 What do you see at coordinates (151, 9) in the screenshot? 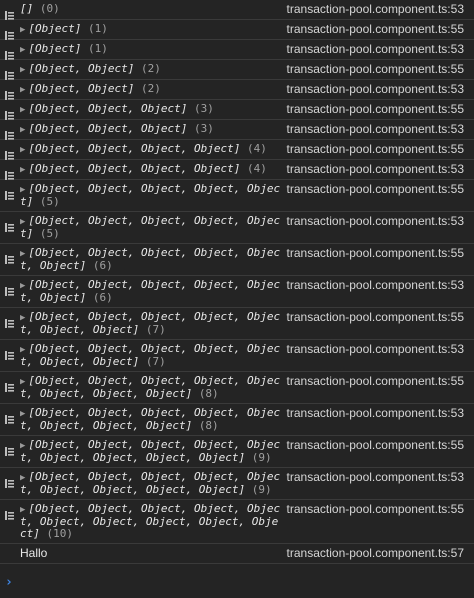
I see `log-message: [] (0)` at bounding box center [151, 9].